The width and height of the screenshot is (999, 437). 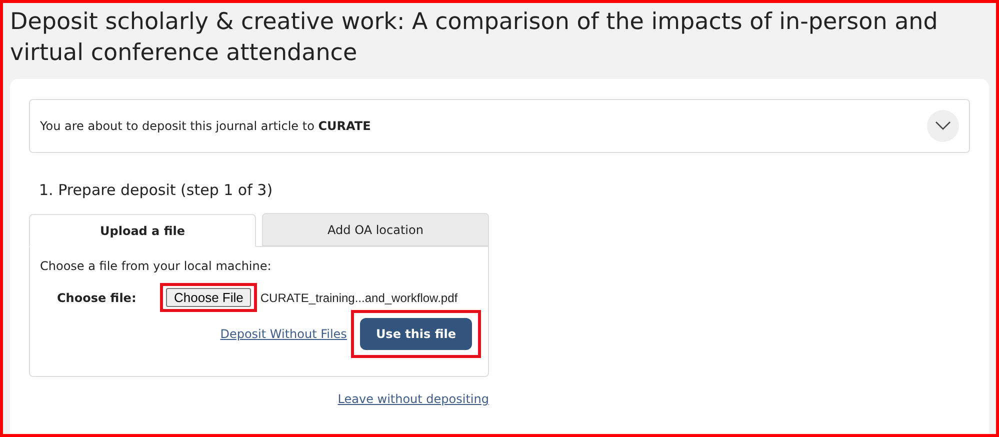 I want to click on deposit-without-files-link: Deposit Without Files, so click(x=283, y=334).